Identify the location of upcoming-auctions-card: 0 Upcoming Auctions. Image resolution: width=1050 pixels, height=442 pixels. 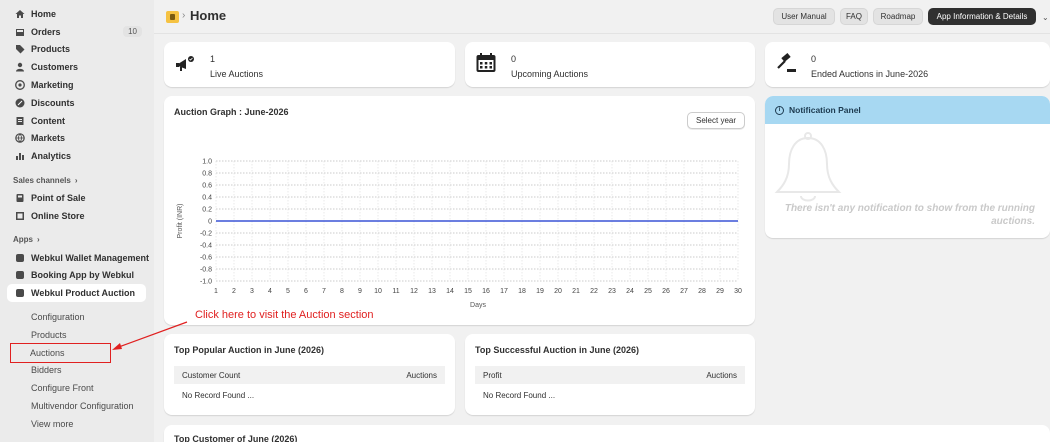
(610, 64).